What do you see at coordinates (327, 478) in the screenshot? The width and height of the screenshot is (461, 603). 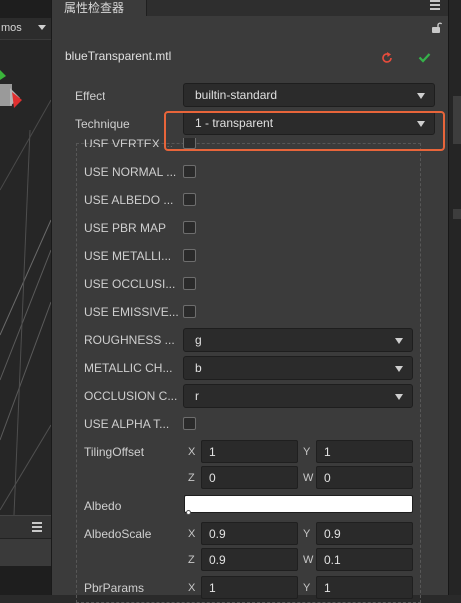 I see `tiling-w-value: 0` at bounding box center [327, 478].